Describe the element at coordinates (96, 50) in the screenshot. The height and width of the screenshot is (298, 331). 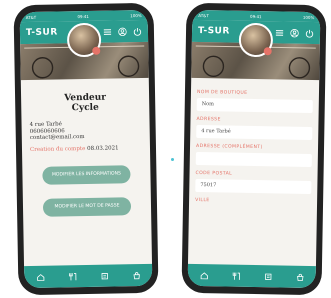
I see `edit-photo-icon` at that location.